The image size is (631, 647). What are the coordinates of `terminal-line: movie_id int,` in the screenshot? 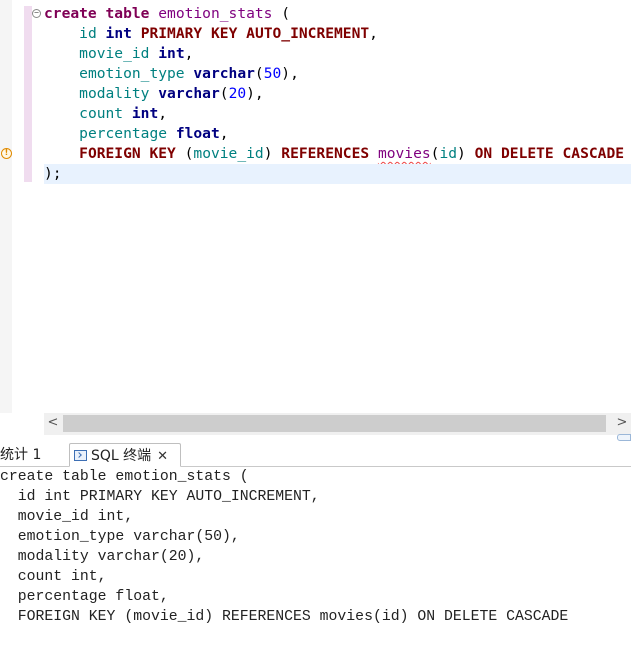 It's located at (67, 517).